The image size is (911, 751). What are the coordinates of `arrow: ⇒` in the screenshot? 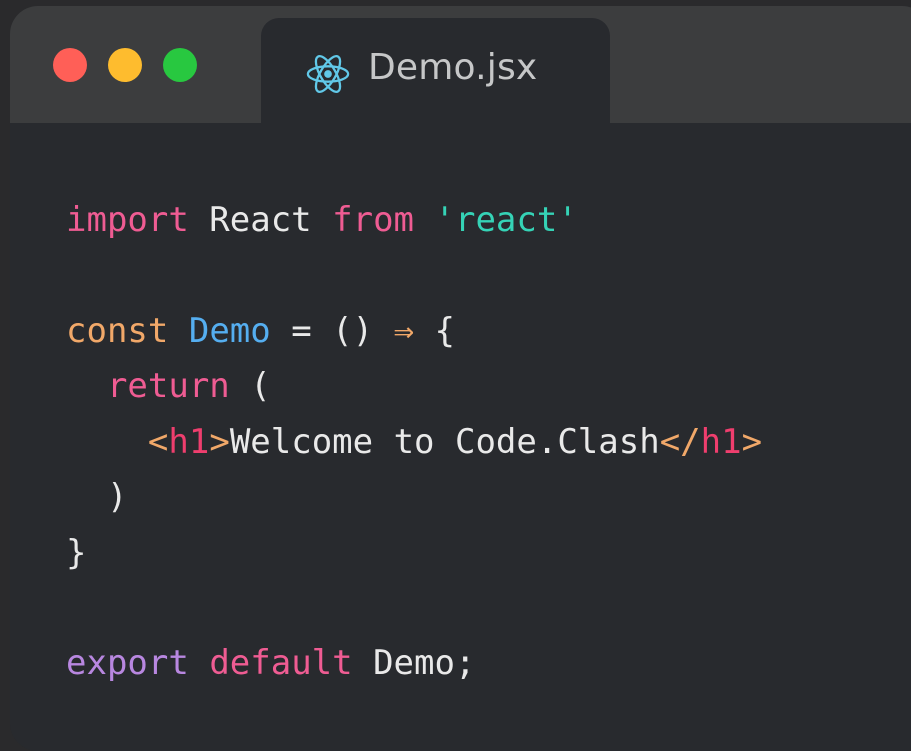 It's located at (404, 331).